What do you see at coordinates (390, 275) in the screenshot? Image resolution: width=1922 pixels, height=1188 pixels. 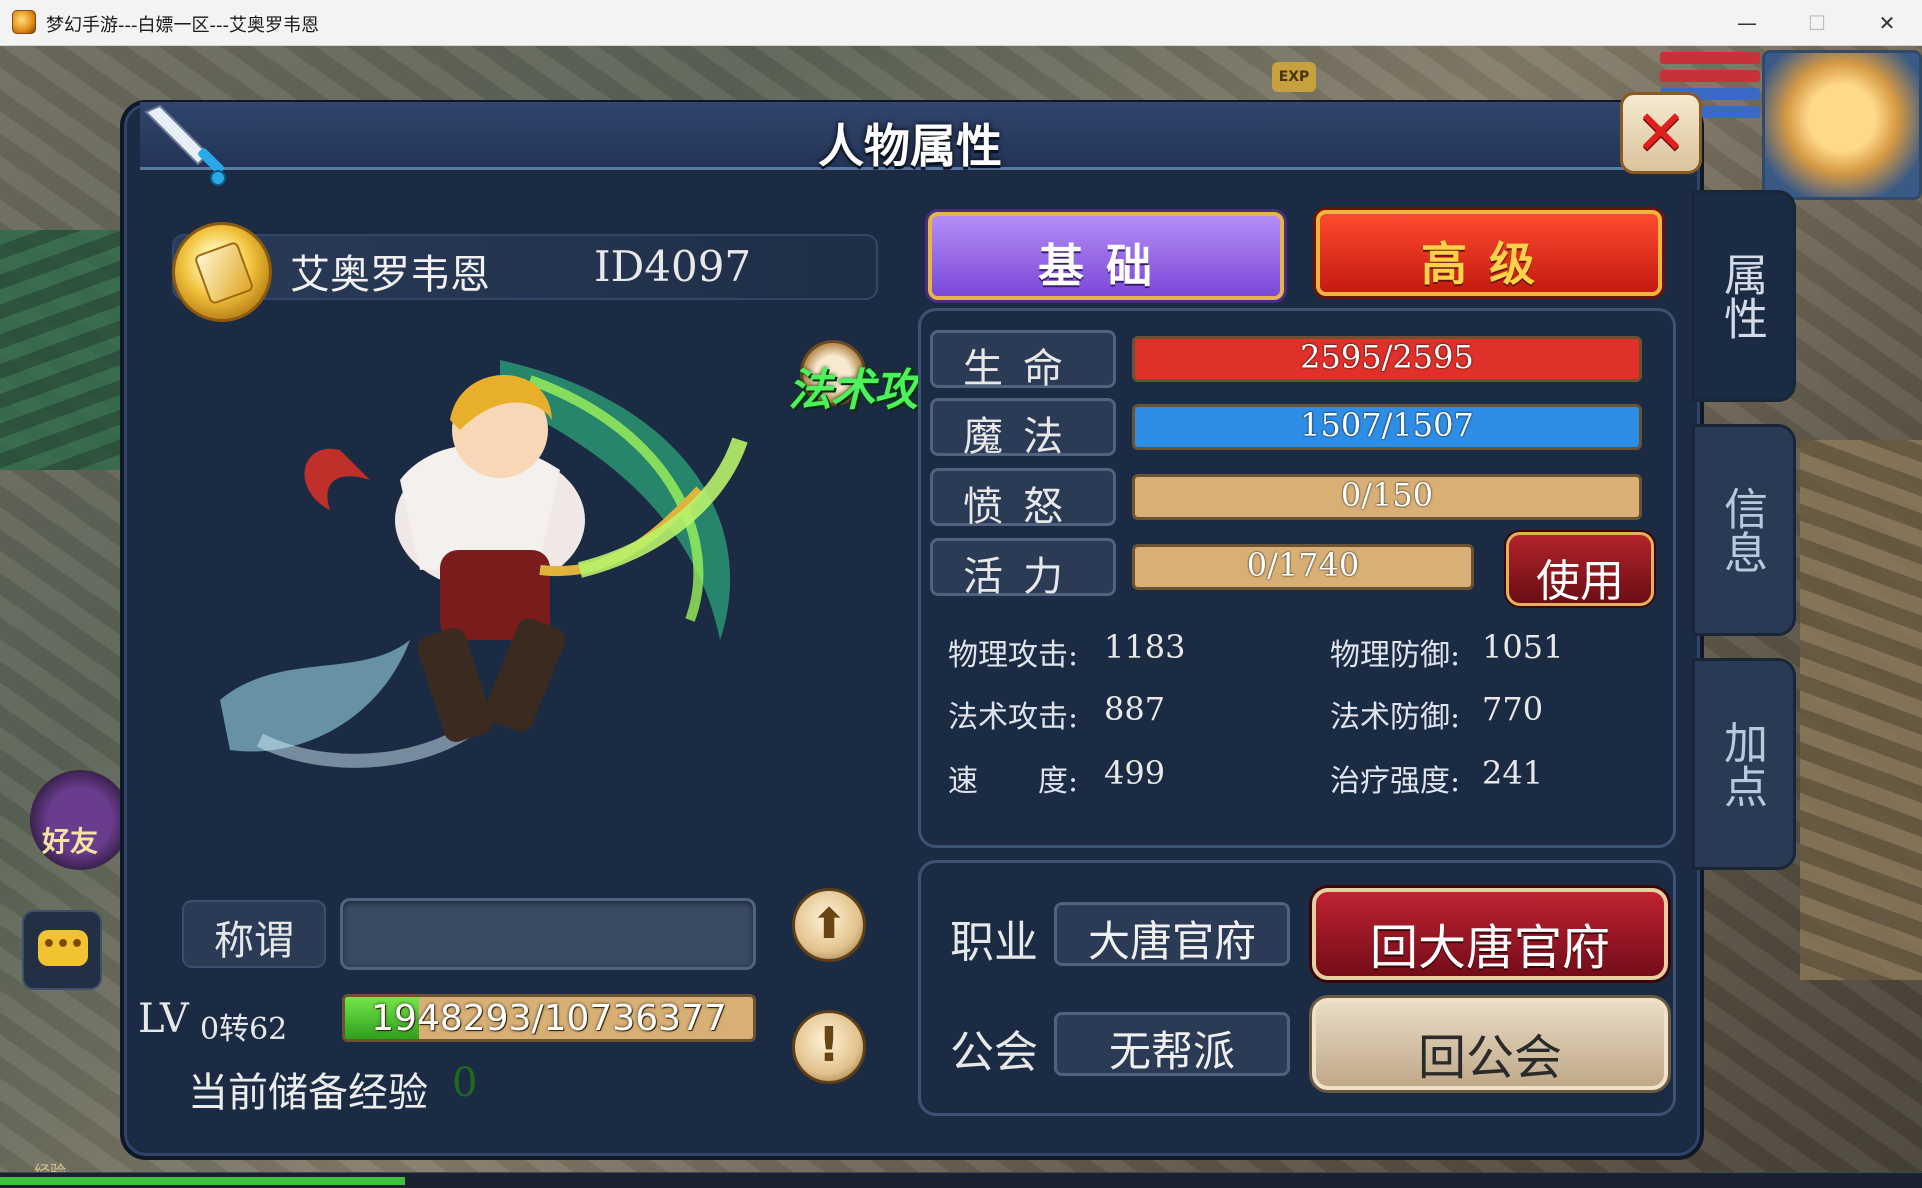 I see `character-name: 艾奥罗韦恩` at bounding box center [390, 275].